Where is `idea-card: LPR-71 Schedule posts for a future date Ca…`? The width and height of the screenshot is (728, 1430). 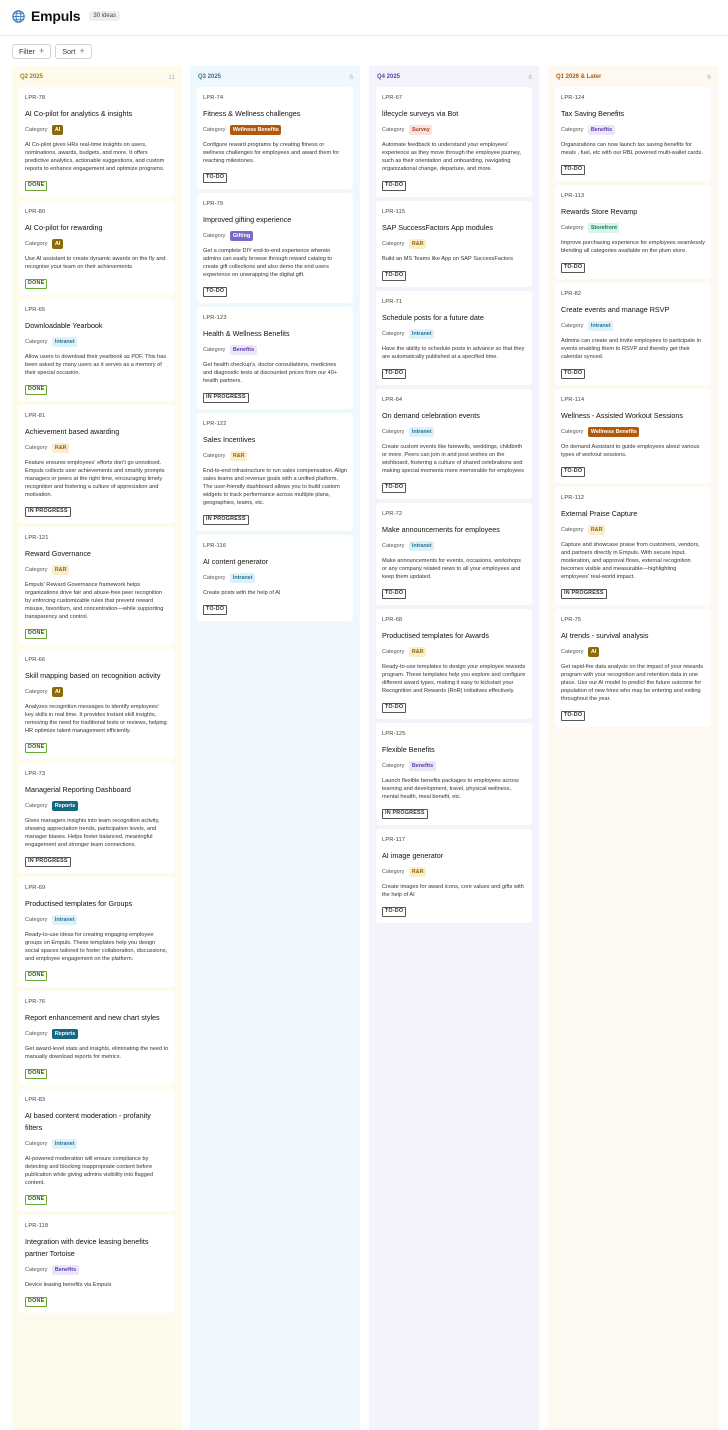
idea-card: LPR-71 Schedule posts for a future date Ca… is located at coordinates (454, 338).